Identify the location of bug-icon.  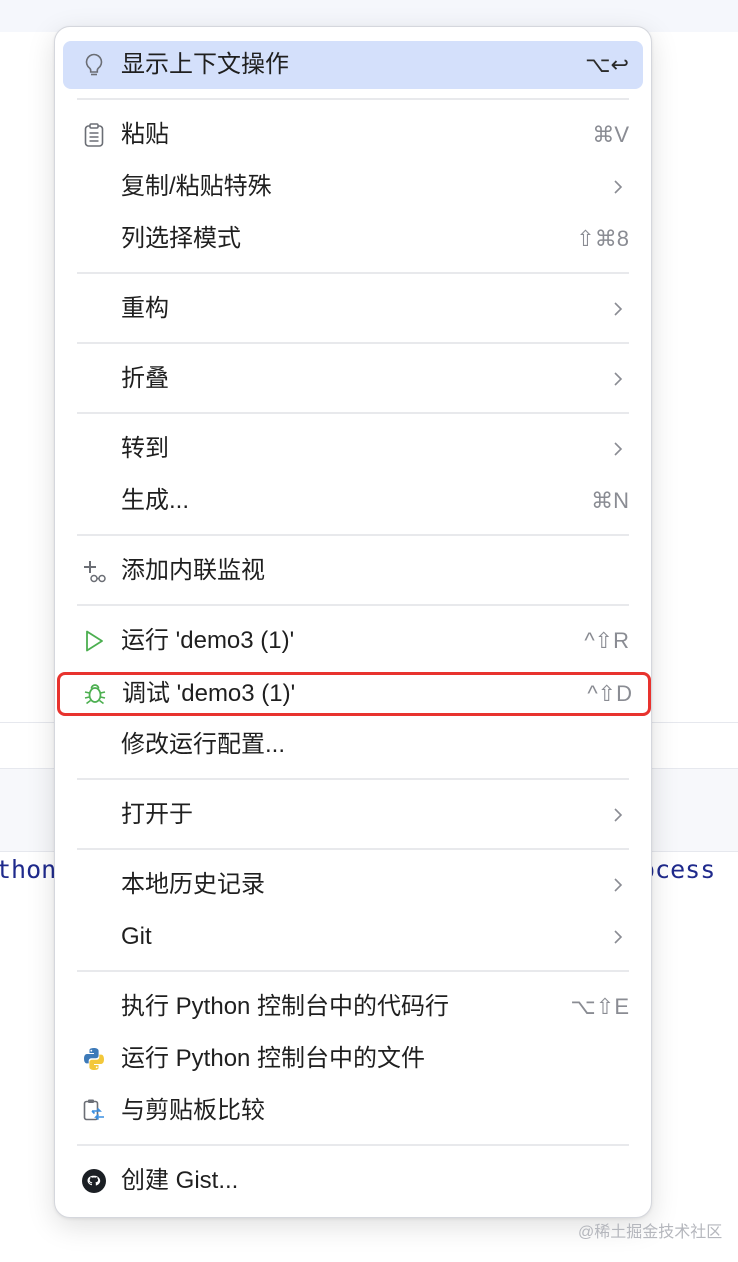
(95, 694).